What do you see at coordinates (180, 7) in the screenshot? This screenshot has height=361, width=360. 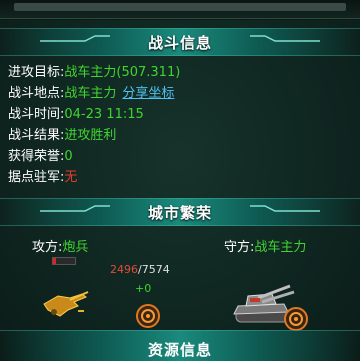 I see `top-bar` at bounding box center [180, 7].